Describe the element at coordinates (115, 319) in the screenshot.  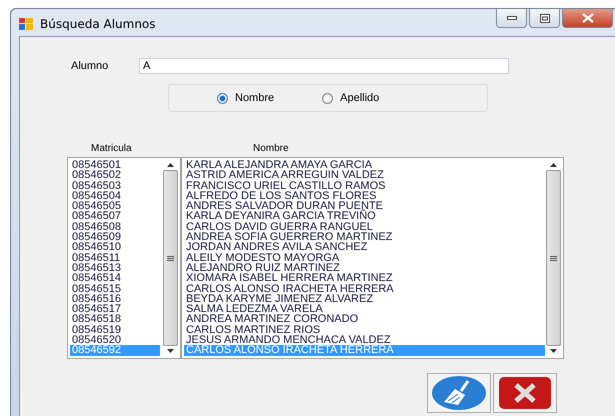
I see `matricula-list-item: 08546518` at that location.